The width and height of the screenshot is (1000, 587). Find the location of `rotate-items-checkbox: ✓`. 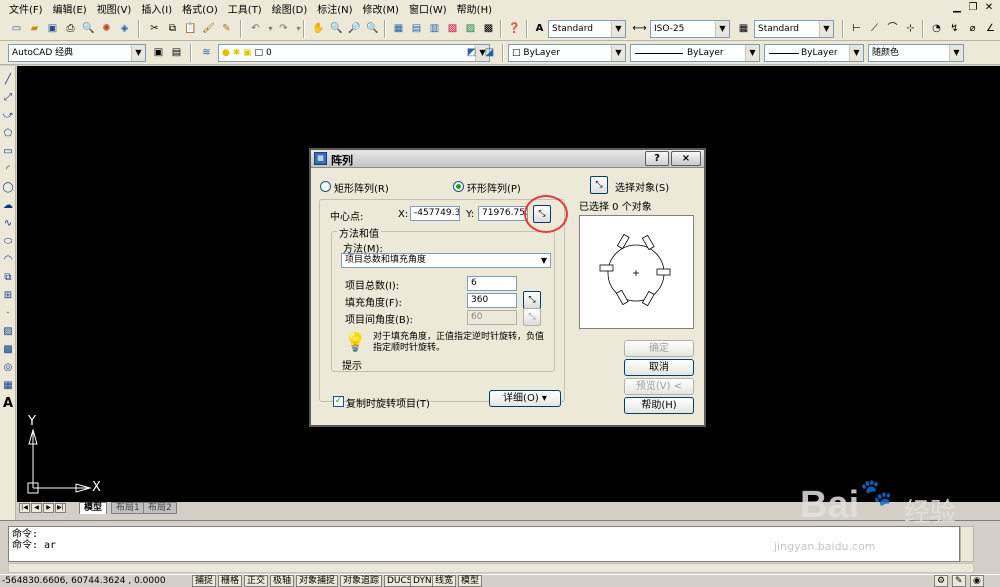

rotate-items-checkbox: ✓ is located at coordinates (338, 401).